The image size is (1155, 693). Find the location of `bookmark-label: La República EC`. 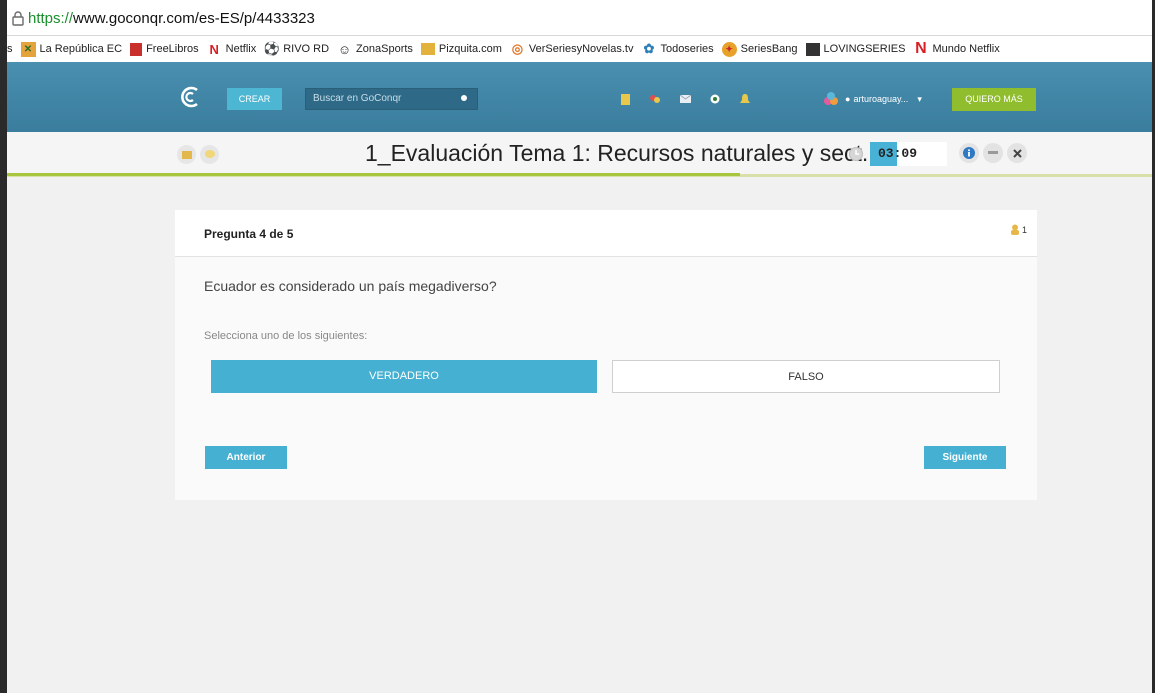

bookmark-label: La República EC is located at coordinates (81, 49).